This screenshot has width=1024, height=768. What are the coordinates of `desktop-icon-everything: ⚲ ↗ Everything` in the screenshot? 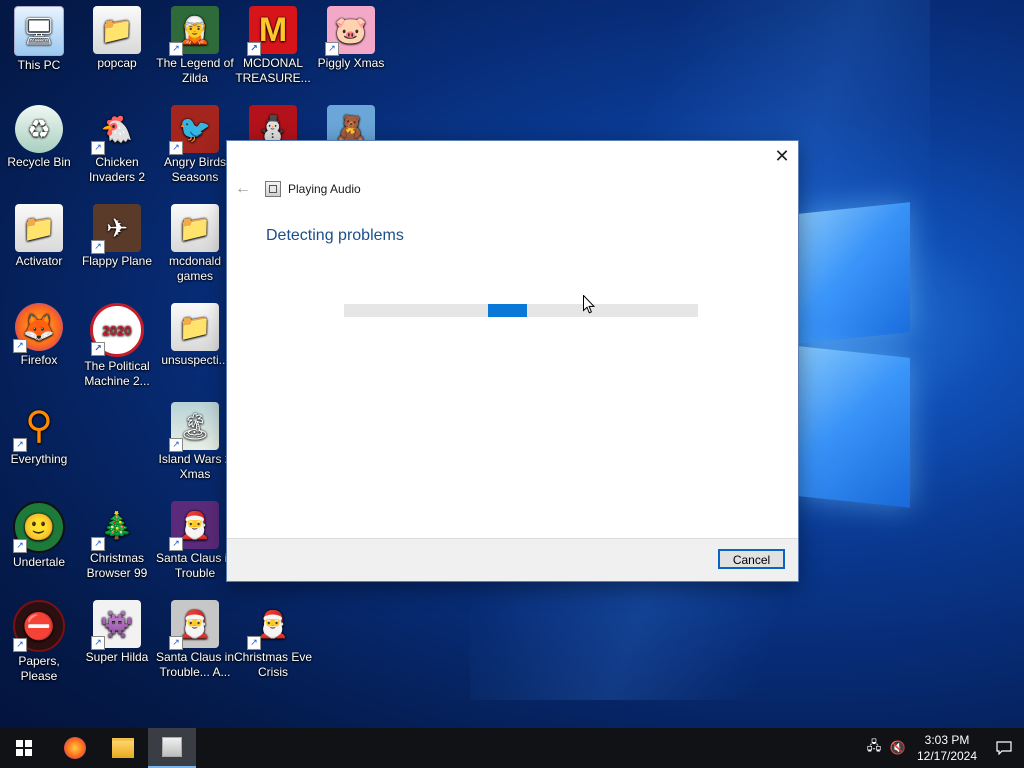 It's located at (39, 434).